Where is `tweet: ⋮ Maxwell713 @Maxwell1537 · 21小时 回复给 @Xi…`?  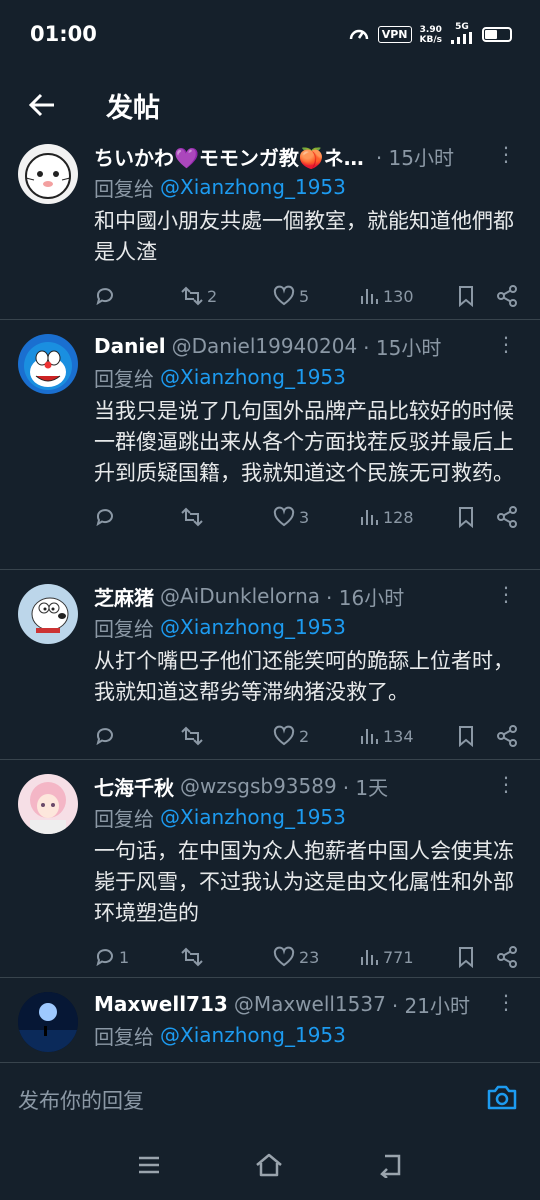 tweet: ⋮ Maxwell713 @Maxwell1537 · 21小时 回复给 @Xi… is located at coordinates (270, 1019).